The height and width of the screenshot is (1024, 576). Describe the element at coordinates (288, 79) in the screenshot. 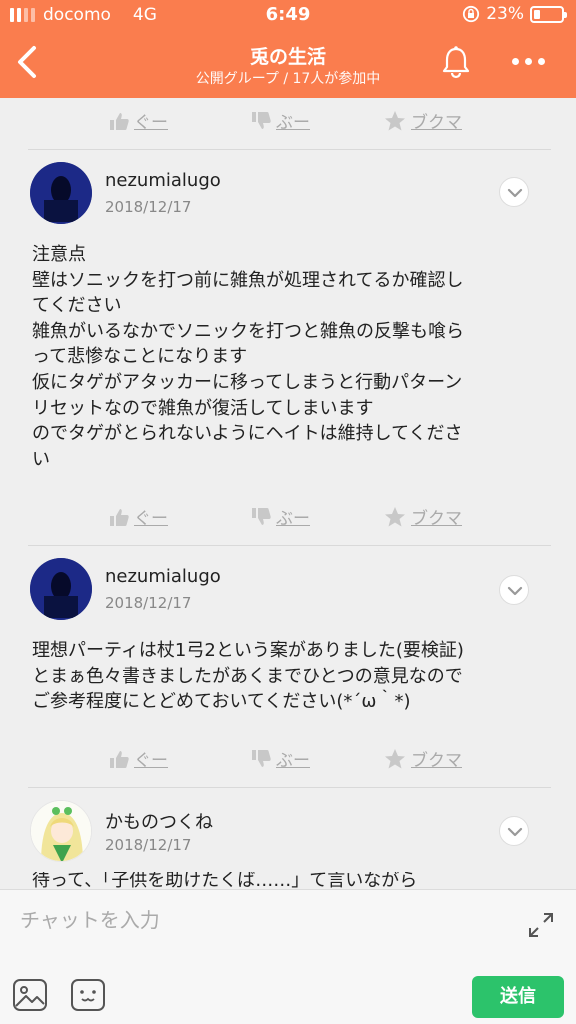

I see `group-subtitle: 公開グループ / 17人が参加中` at that location.